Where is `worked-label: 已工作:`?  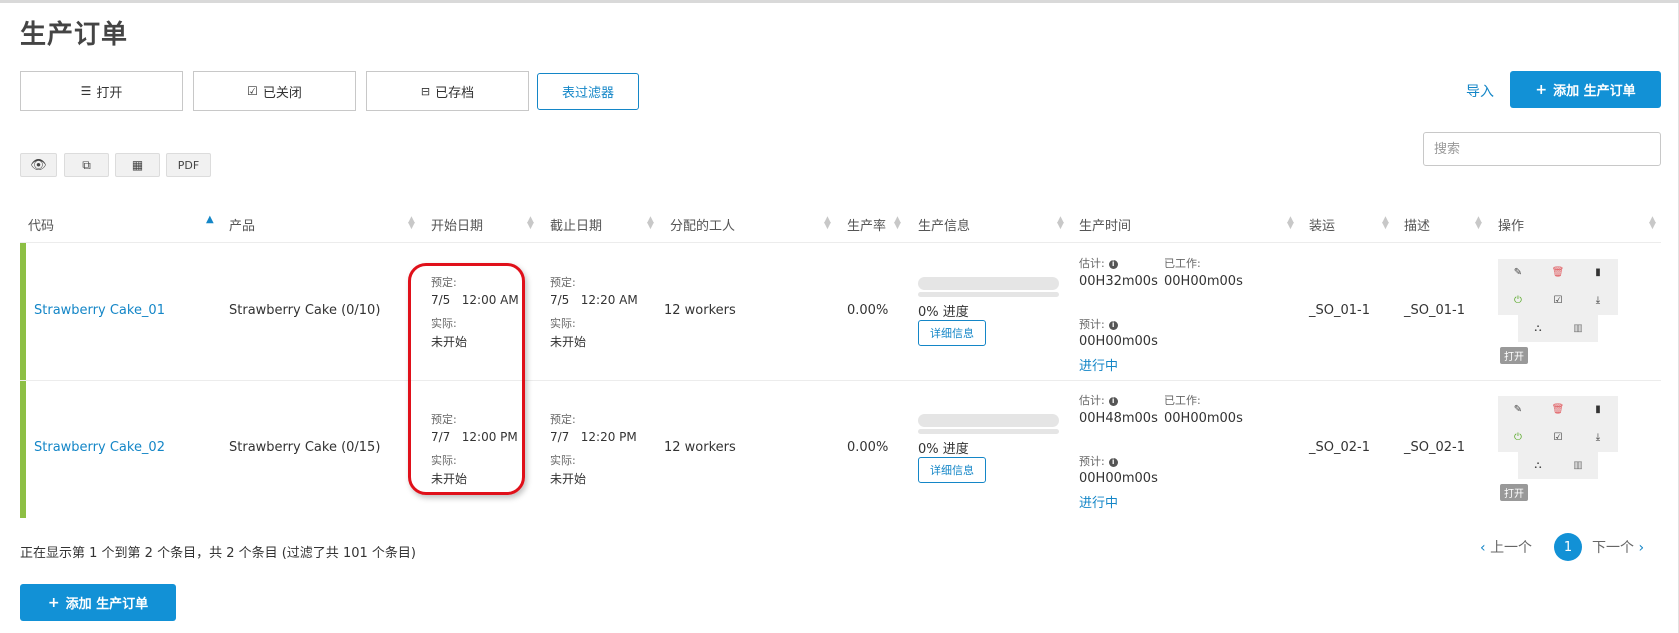
worked-label: 已工作: is located at coordinates (1182, 400).